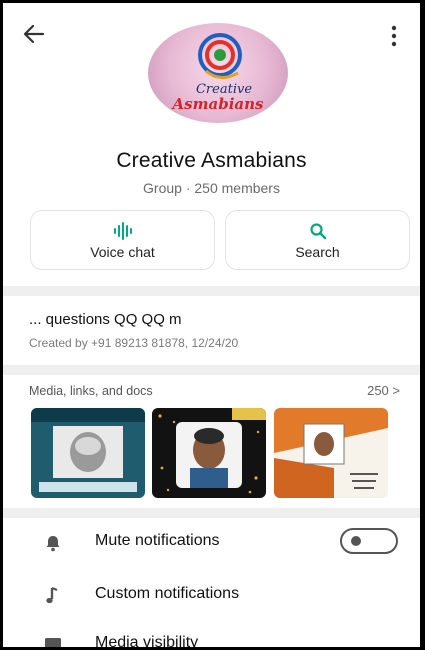 The height and width of the screenshot is (650, 425). Describe the element at coordinates (211, 188) in the screenshot. I see `group-member-count: Group · 250 members` at that location.